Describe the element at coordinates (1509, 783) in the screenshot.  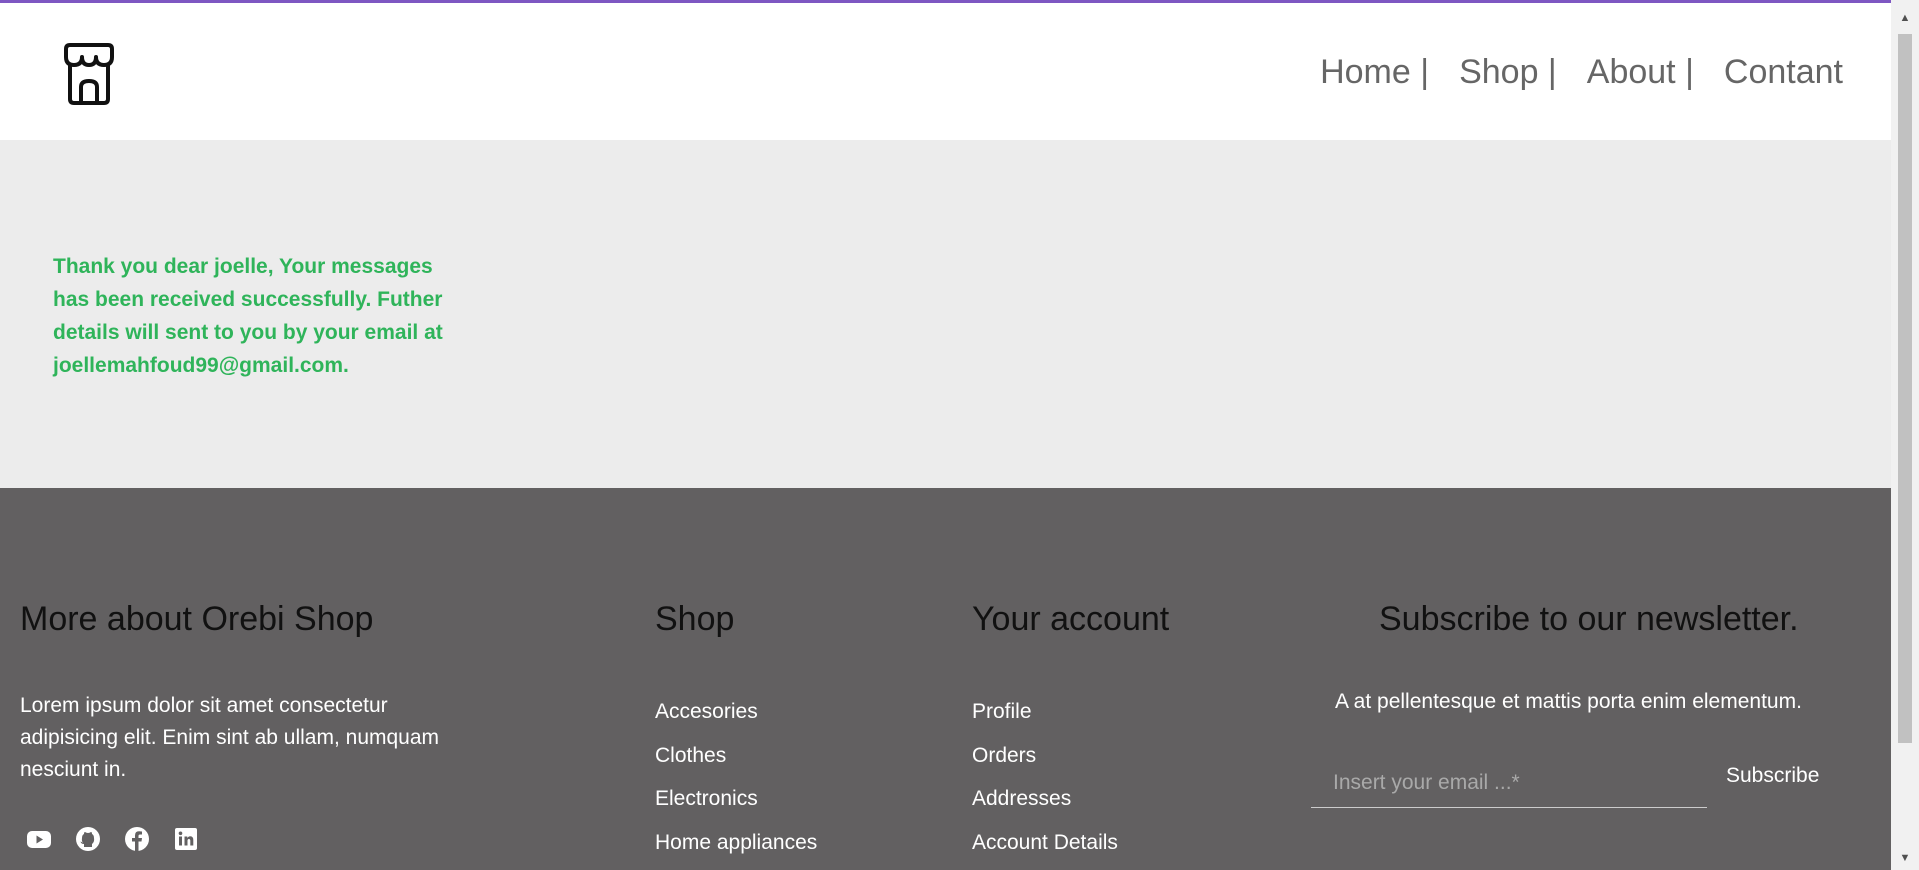
I see `newsletter-email-input` at that location.